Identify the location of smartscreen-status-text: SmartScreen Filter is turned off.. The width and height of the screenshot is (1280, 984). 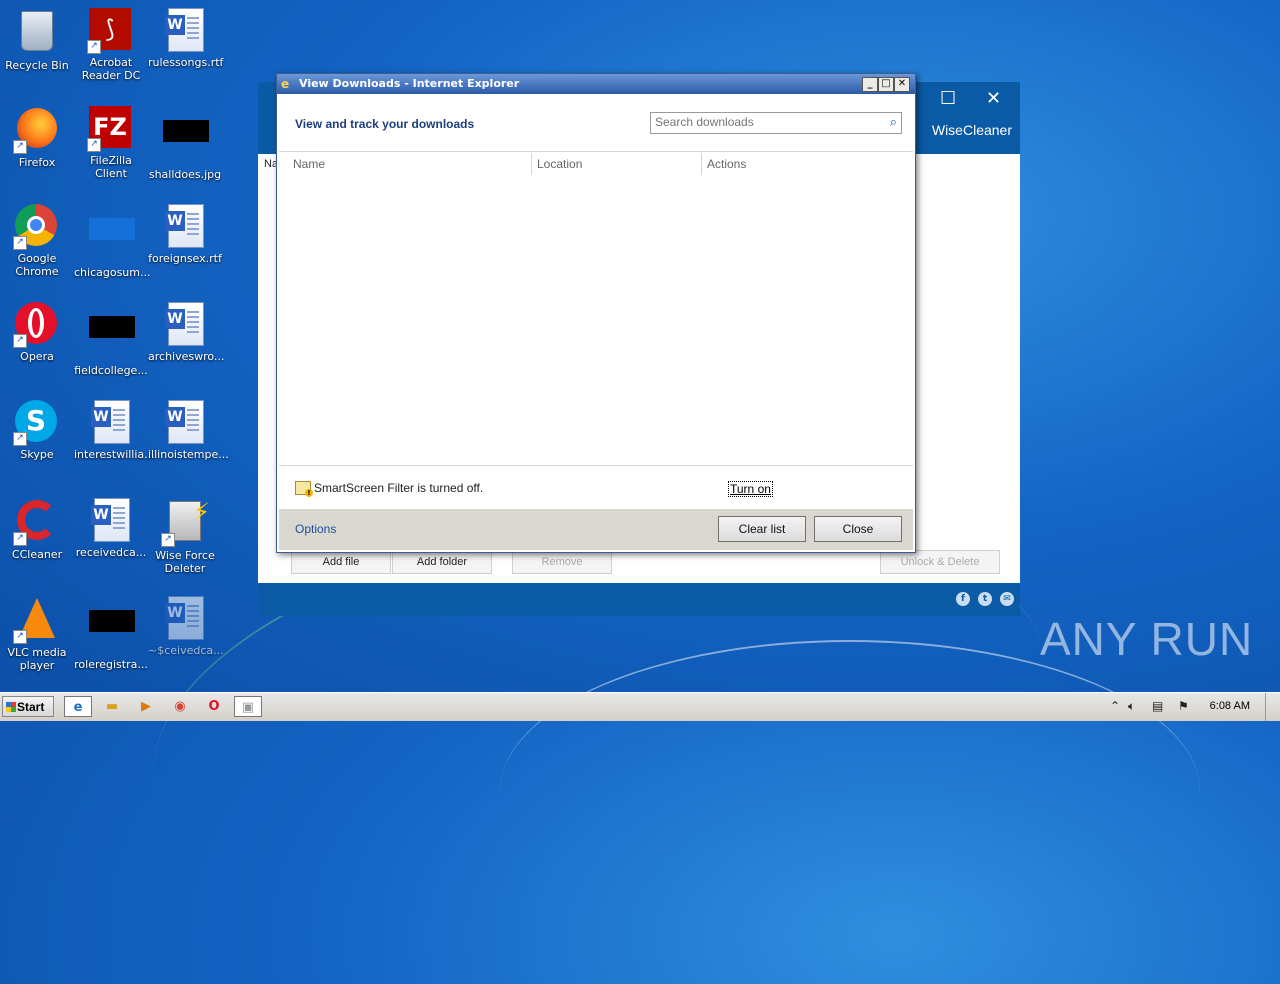
(399, 488).